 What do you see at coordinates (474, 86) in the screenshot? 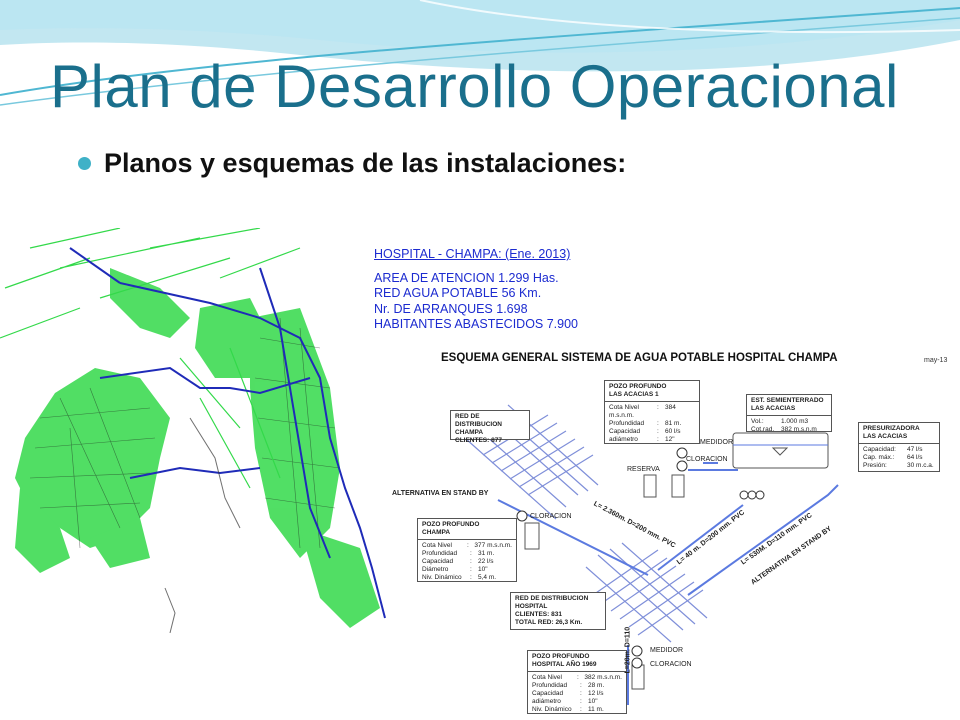
I see `slide-title: Plan de Desarrollo Operacional` at bounding box center [474, 86].